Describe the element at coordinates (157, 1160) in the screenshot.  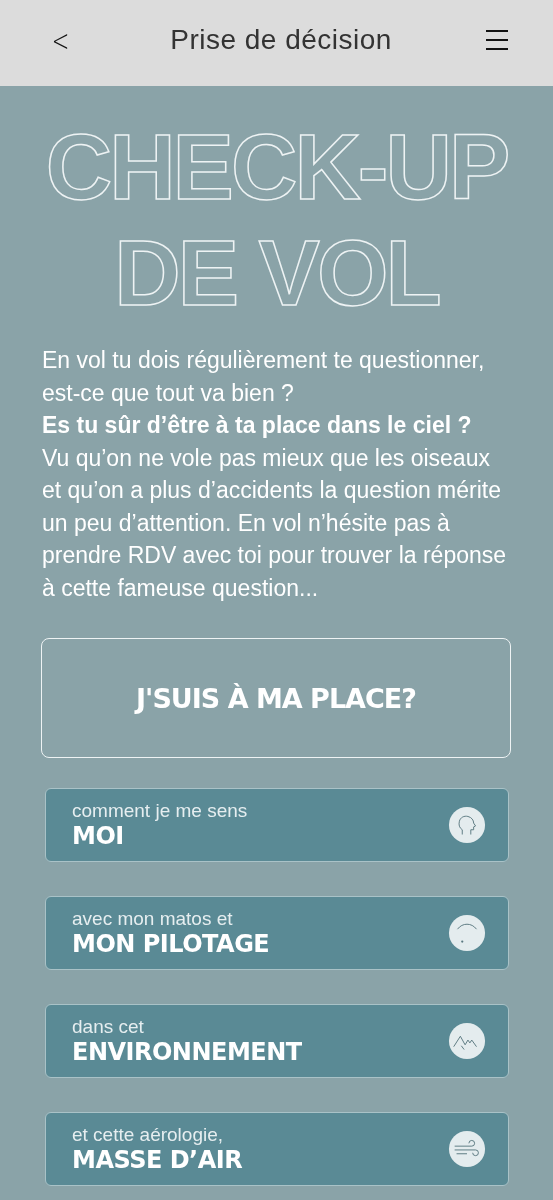
I see `card-title: MASSE D’AIR` at that location.